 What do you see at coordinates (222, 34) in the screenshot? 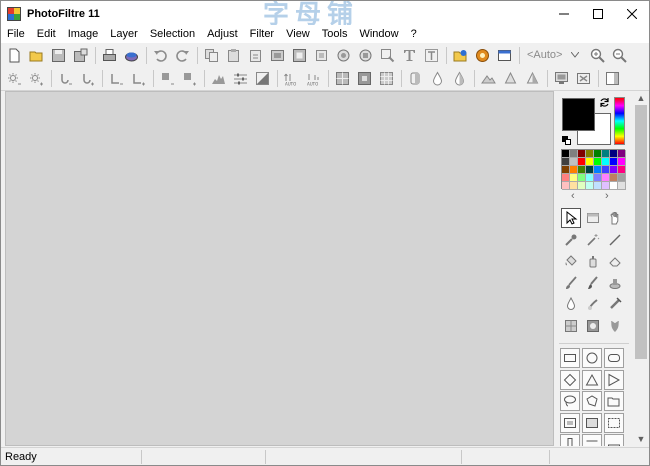
I see `menu-adjust: Adjust` at bounding box center [222, 34].